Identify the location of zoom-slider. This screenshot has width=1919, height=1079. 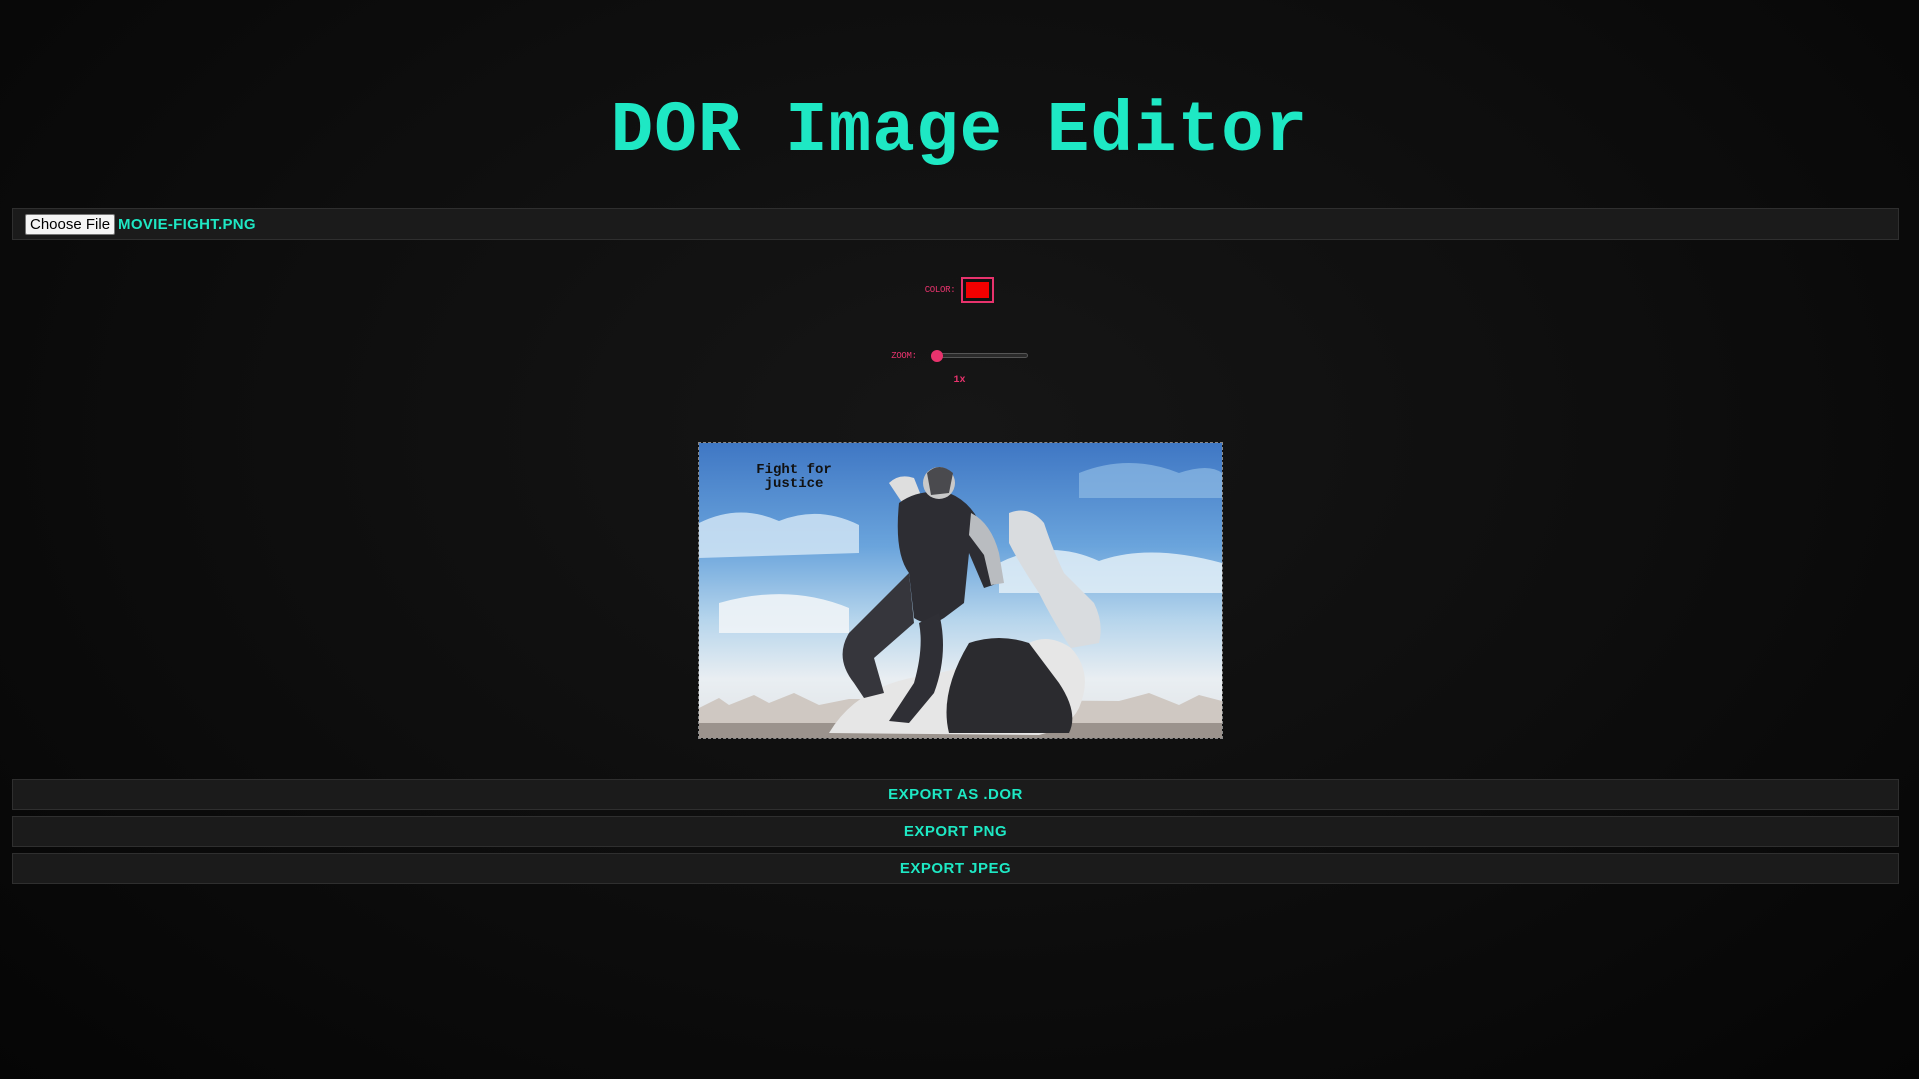
(979, 356).